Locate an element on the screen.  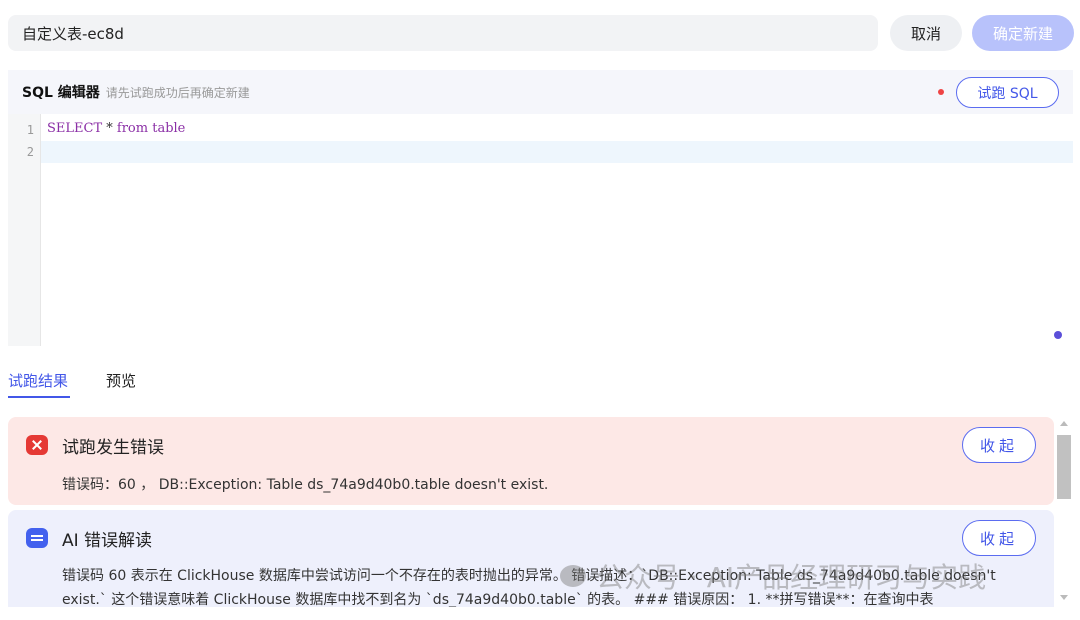
tab-preview: 预览 is located at coordinates (121, 380).